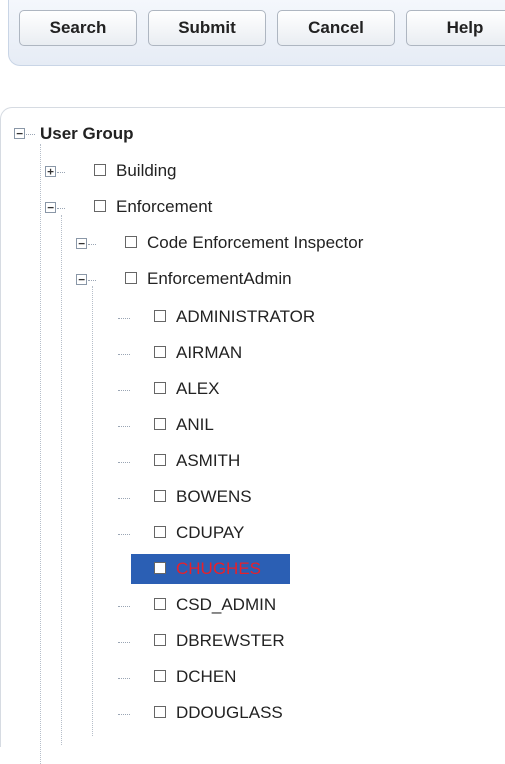  Describe the element at coordinates (336, 28) in the screenshot. I see `cancel-button: Cancel` at that location.